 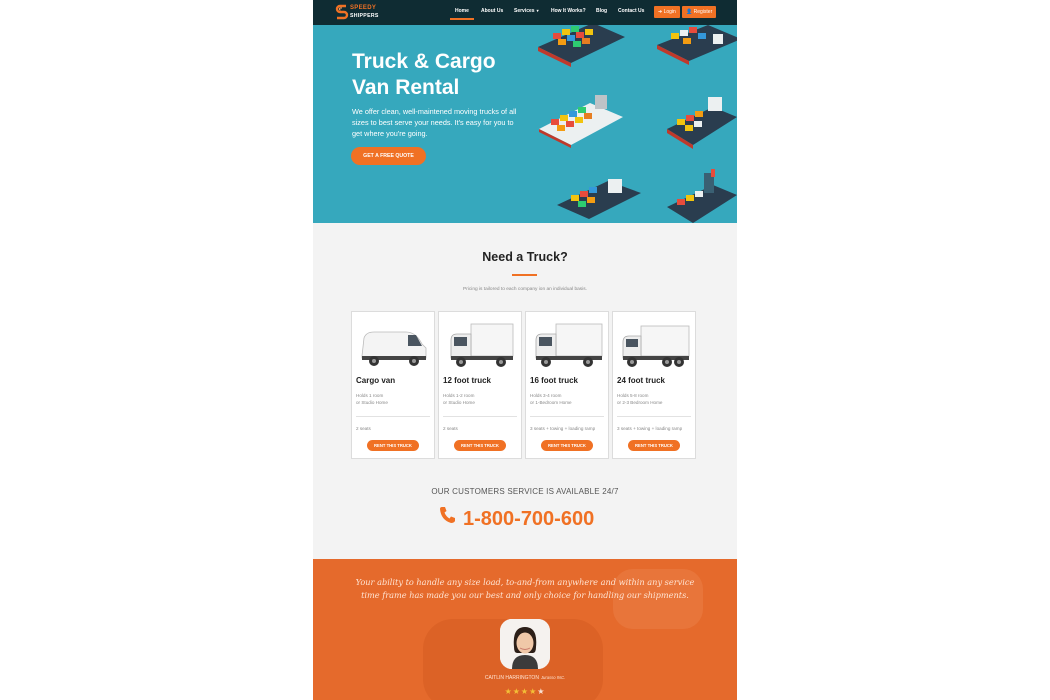 What do you see at coordinates (601, 11) in the screenshot?
I see `nav-item-blog: Blog` at bounding box center [601, 11].